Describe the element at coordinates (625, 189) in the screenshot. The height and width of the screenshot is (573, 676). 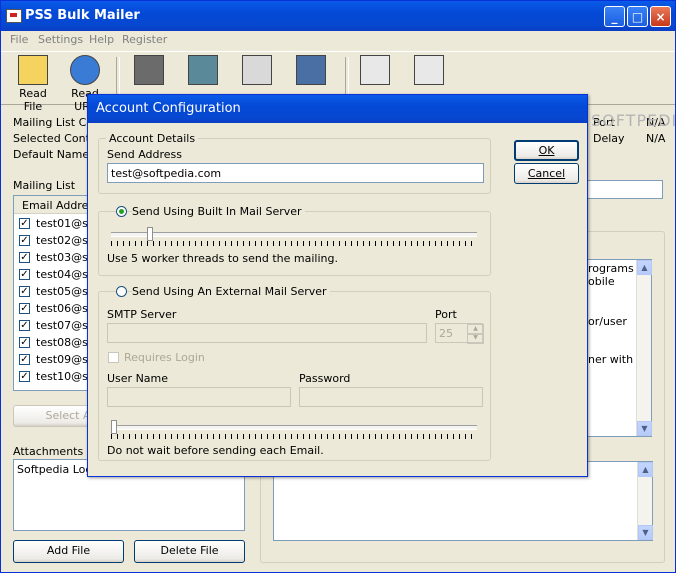
I see `right-input` at that location.